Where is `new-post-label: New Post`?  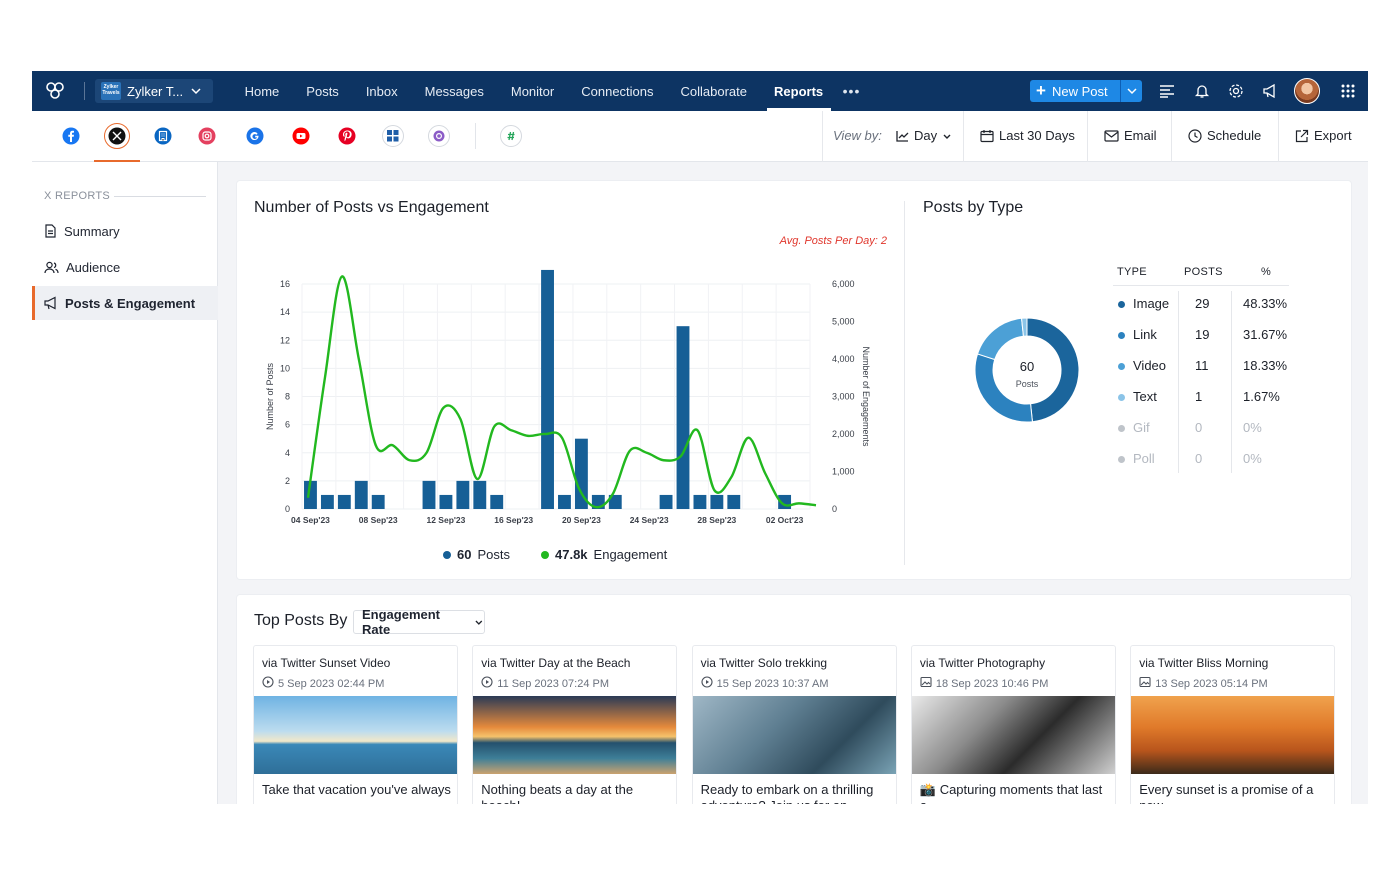
new-post-label: New Post is located at coordinates (1080, 91).